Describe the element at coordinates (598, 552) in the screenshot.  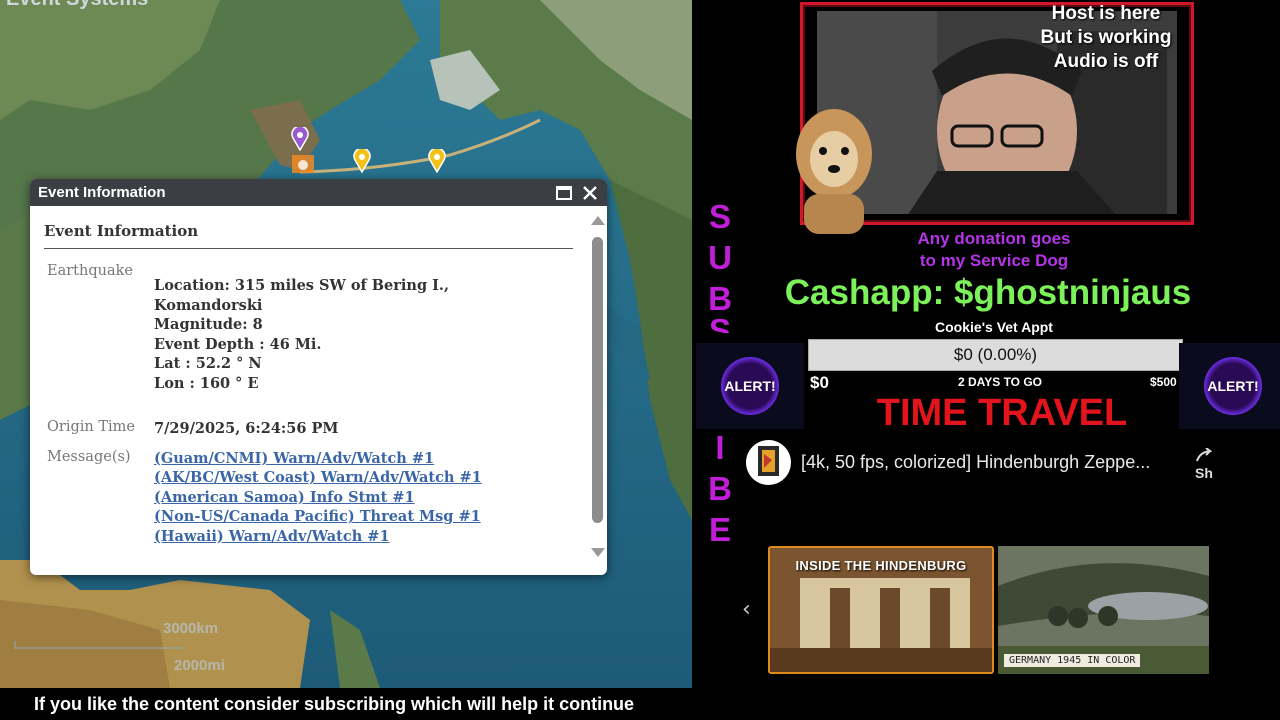
I see `scroll-down-icon` at that location.